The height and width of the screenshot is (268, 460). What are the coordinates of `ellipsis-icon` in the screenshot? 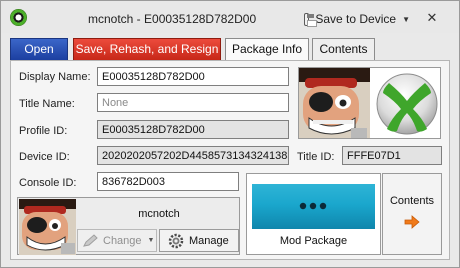 It's located at (313, 206).